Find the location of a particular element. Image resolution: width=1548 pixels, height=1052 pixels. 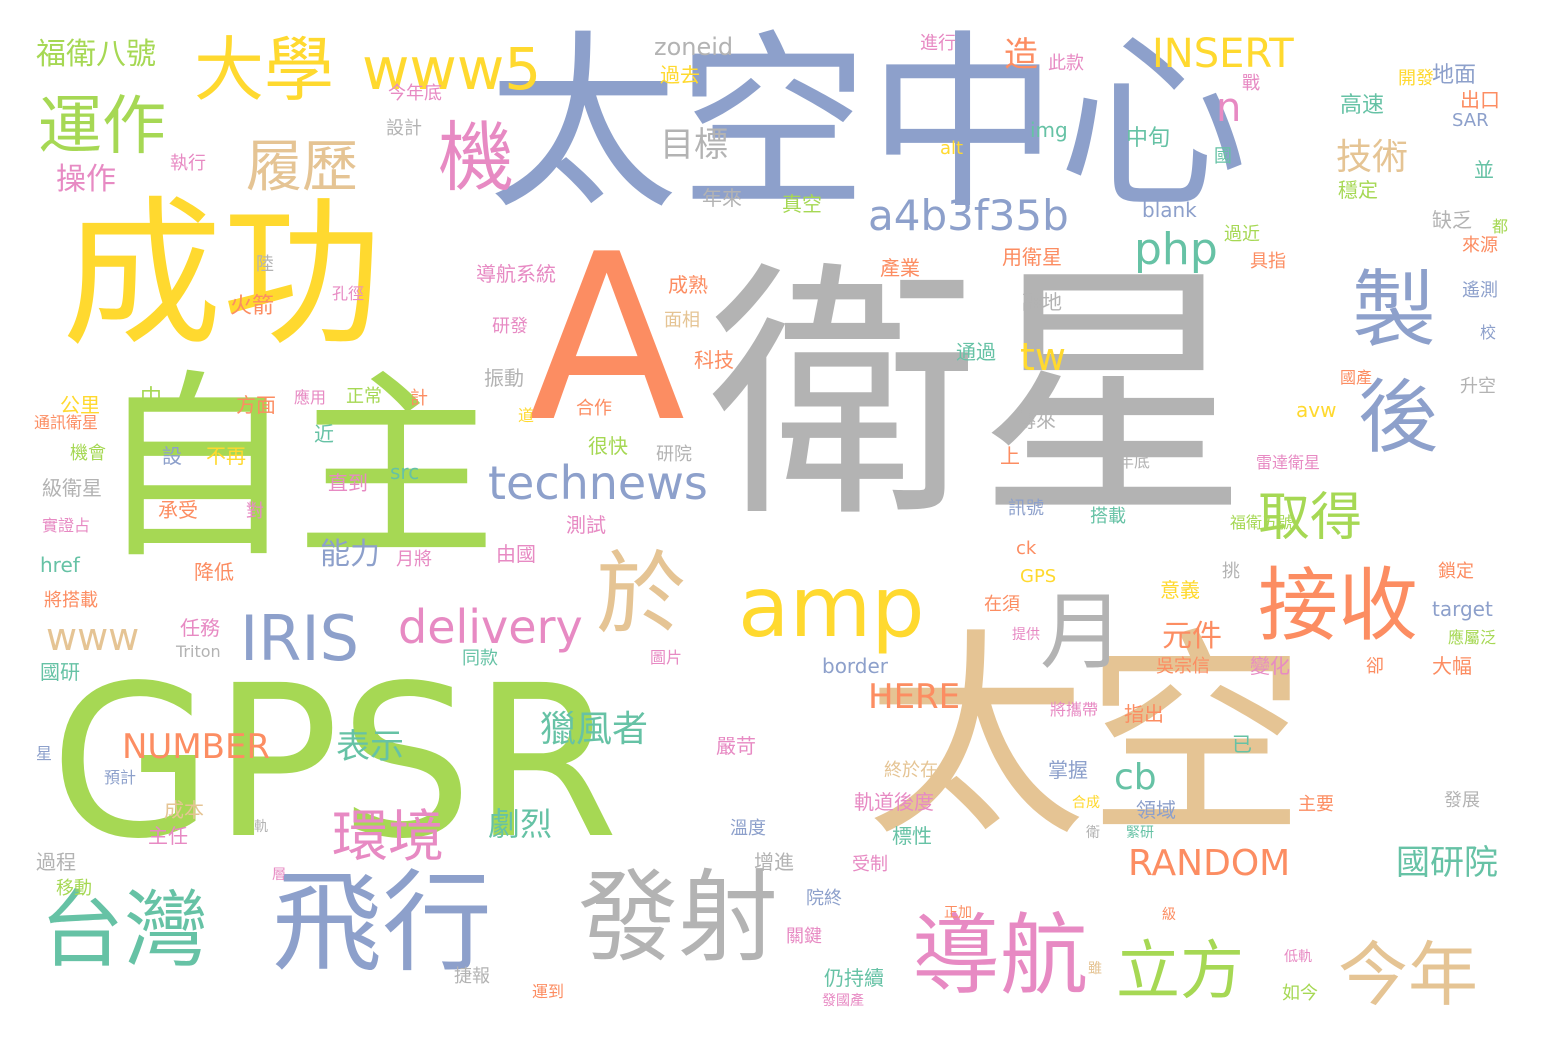

cloud-word: 戰 is located at coordinates (1251, 83).